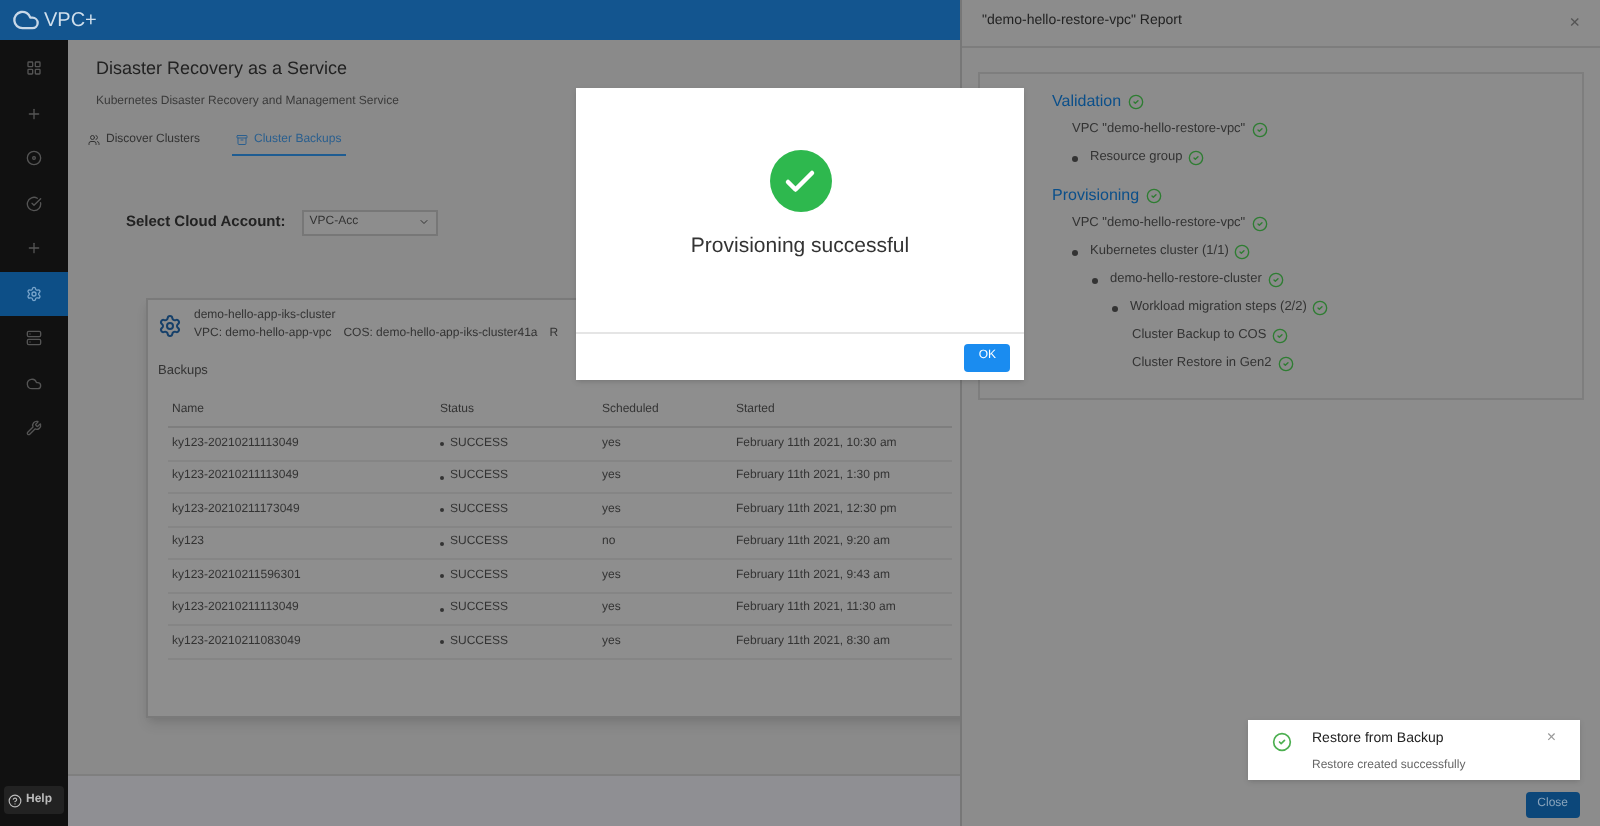 The width and height of the screenshot is (1600, 826). What do you see at coordinates (34, 338) in the screenshot?
I see `server-icon` at bounding box center [34, 338].